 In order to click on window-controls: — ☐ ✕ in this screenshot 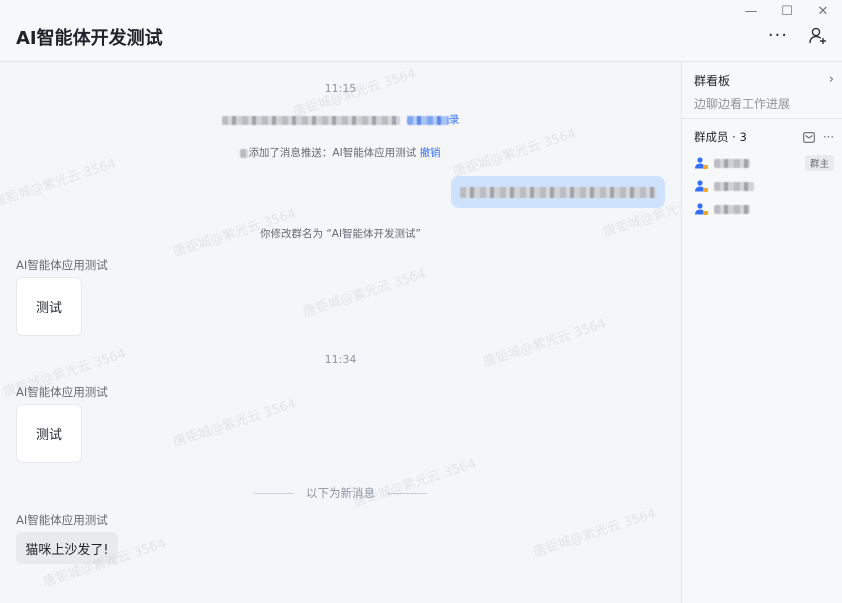, I will do `click(787, 11)`.